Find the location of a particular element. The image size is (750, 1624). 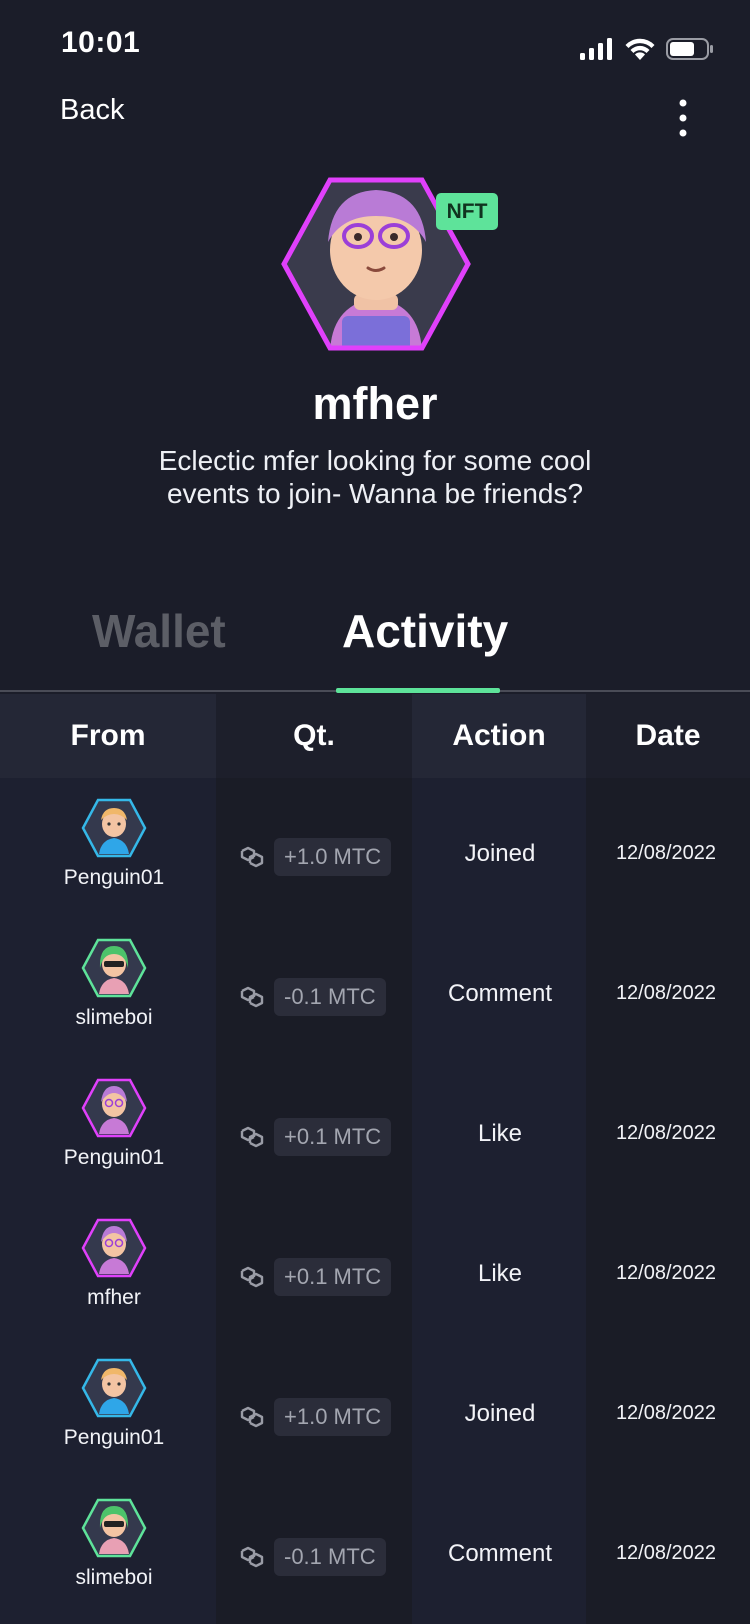

status-bar: 10:01 is located at coordinates (375, 45).